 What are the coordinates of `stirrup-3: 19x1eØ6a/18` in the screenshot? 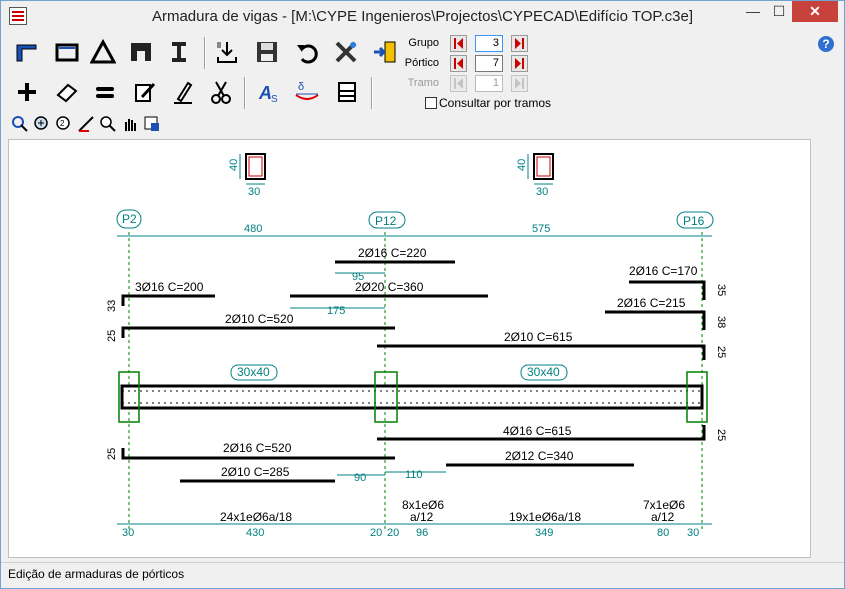 It's located at (545, 517).